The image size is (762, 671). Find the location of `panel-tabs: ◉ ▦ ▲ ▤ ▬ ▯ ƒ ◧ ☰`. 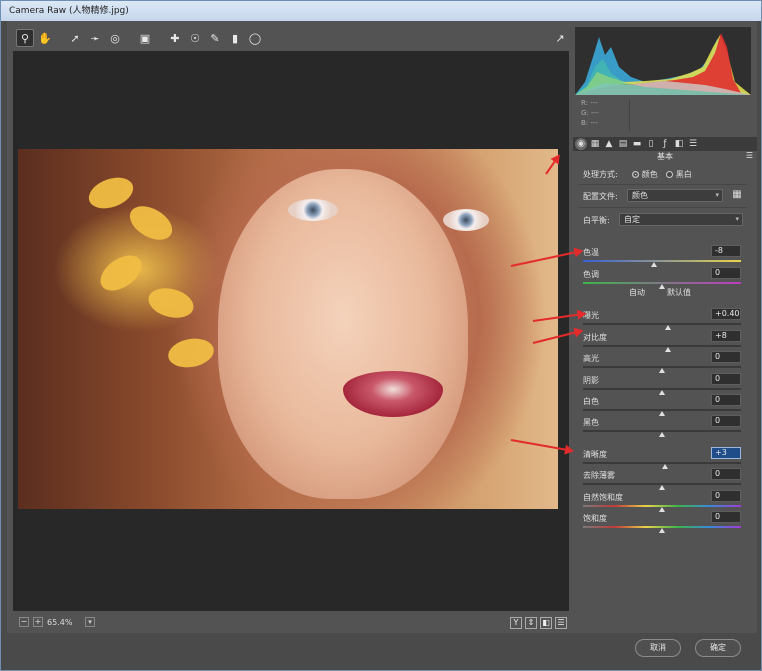

panel-tabs: ◉ ▦ ▲ ▤ ▬ ▯ ƒ ◧ ☰ is located at coordinates (665, 144).